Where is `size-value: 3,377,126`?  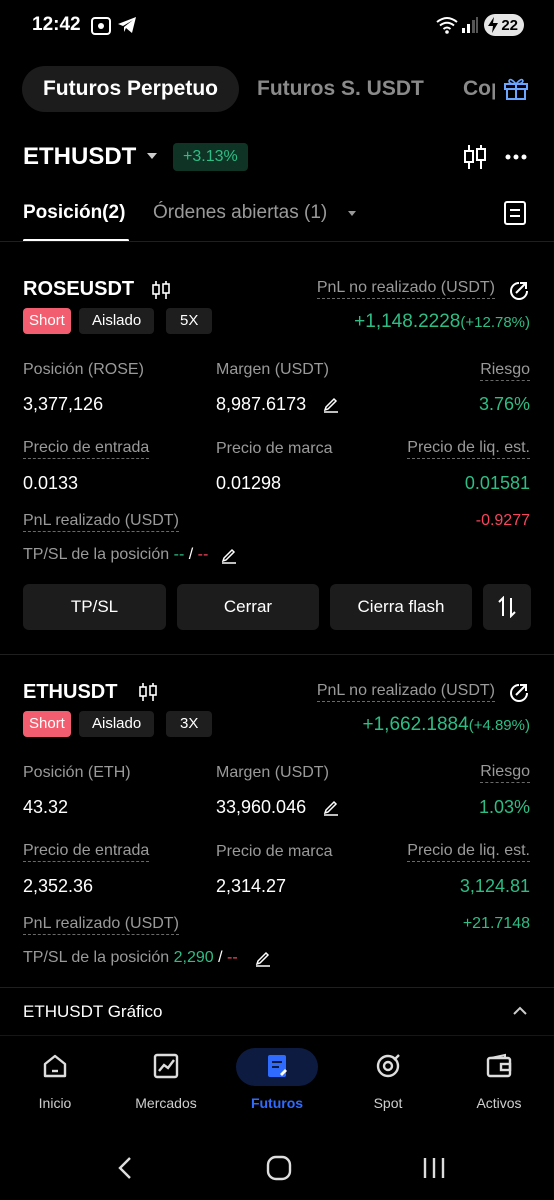 size-value: 3,377,126 is located at coordinates (63, 404).